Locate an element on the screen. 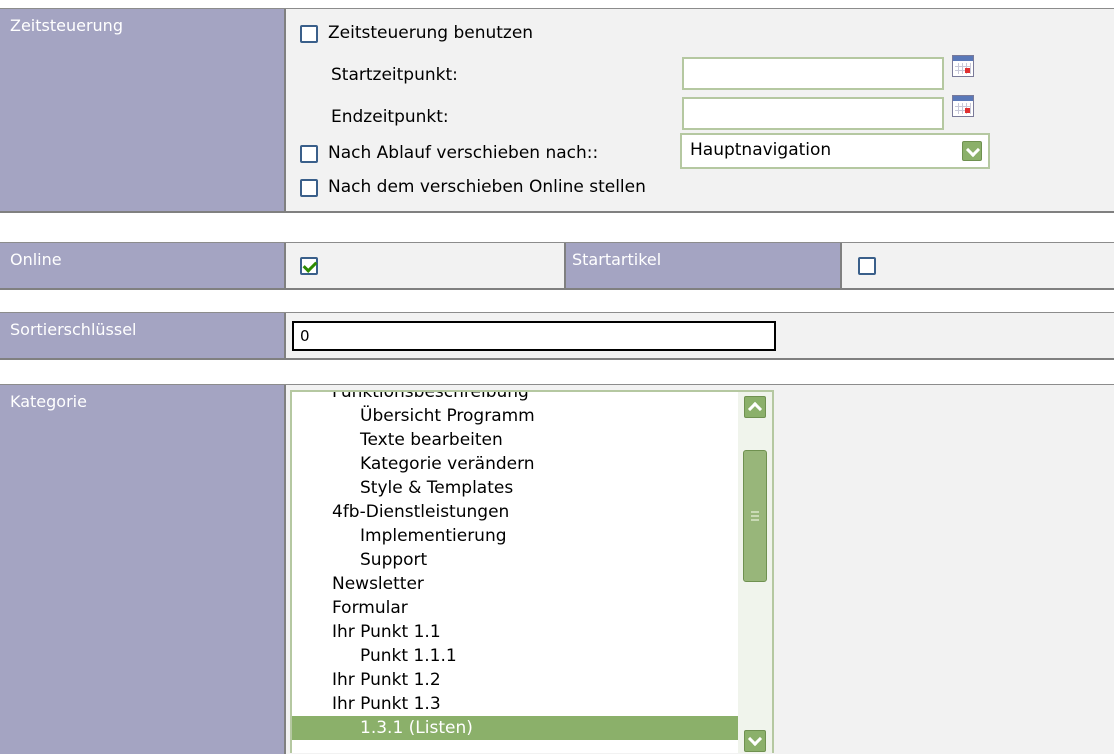 The width and height of the screenshot is (1114, 754). list-item: Formular is located at coordinates (516, 608).